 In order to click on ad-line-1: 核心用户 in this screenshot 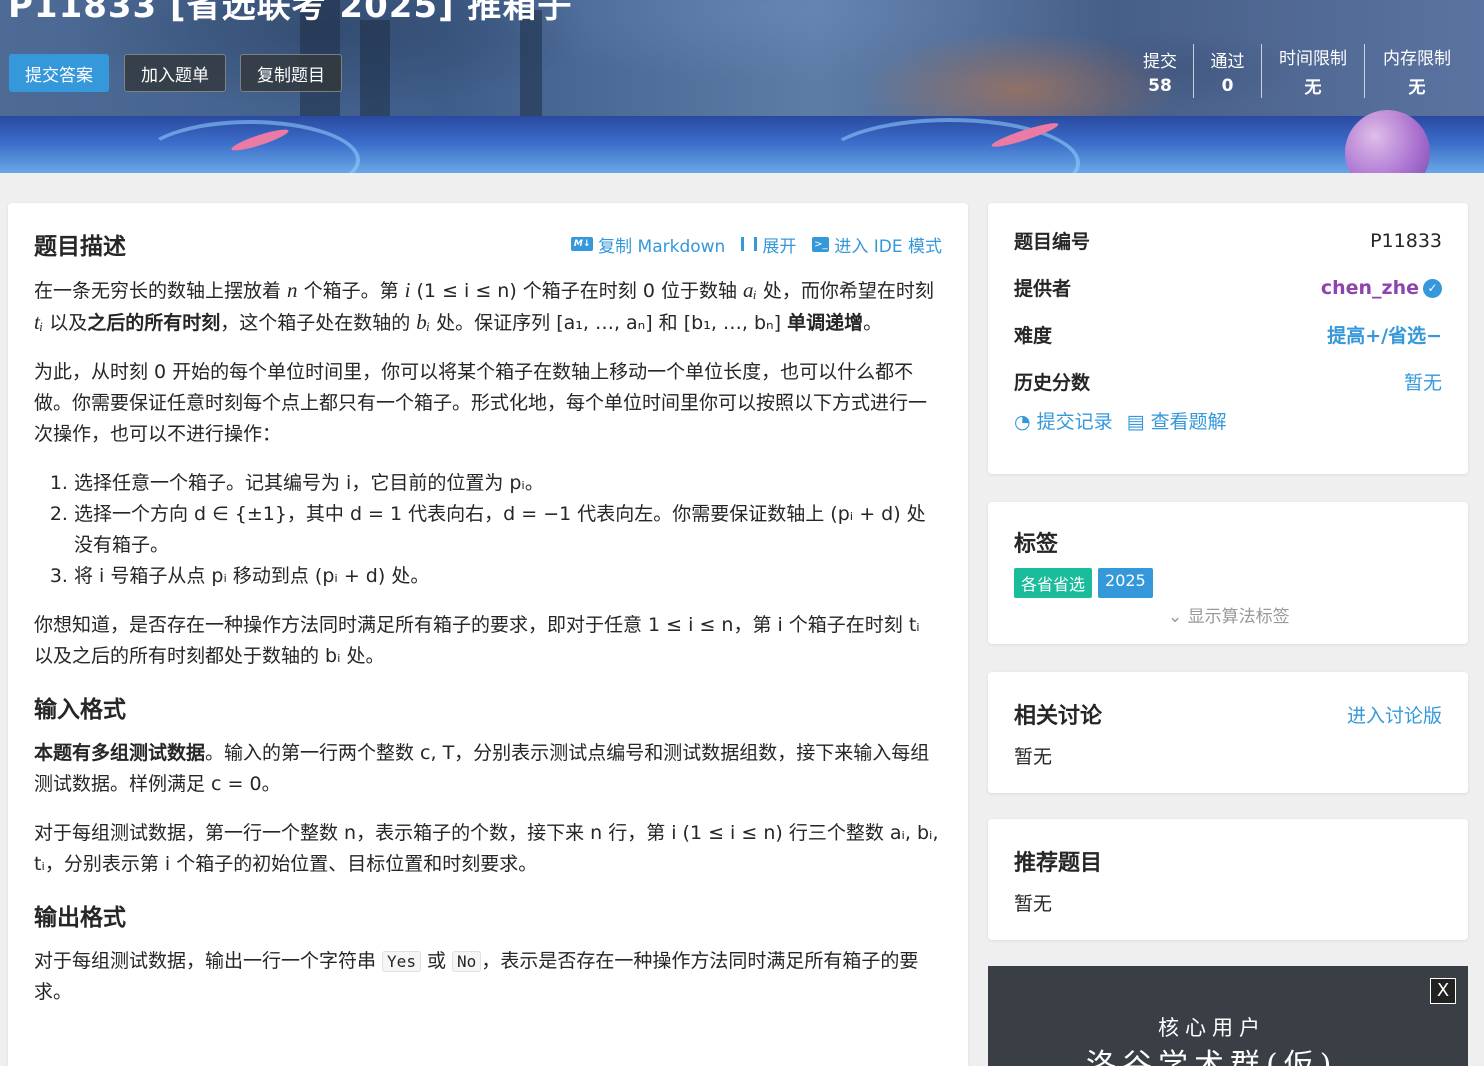, I will do `click(1212, 1028)`.